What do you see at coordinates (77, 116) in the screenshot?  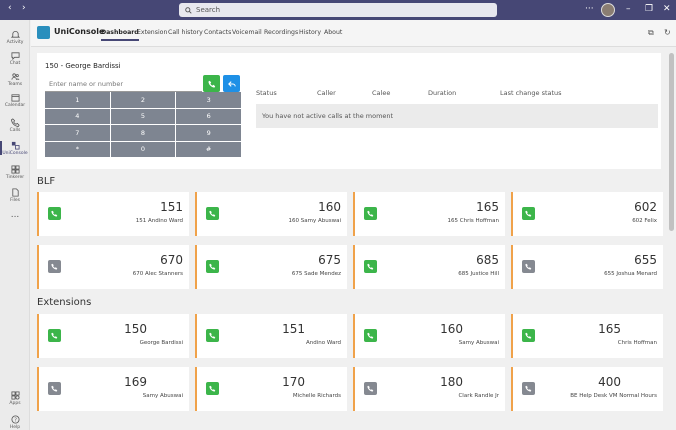 I see `key-4: 4` at bounding box center [77, 116].